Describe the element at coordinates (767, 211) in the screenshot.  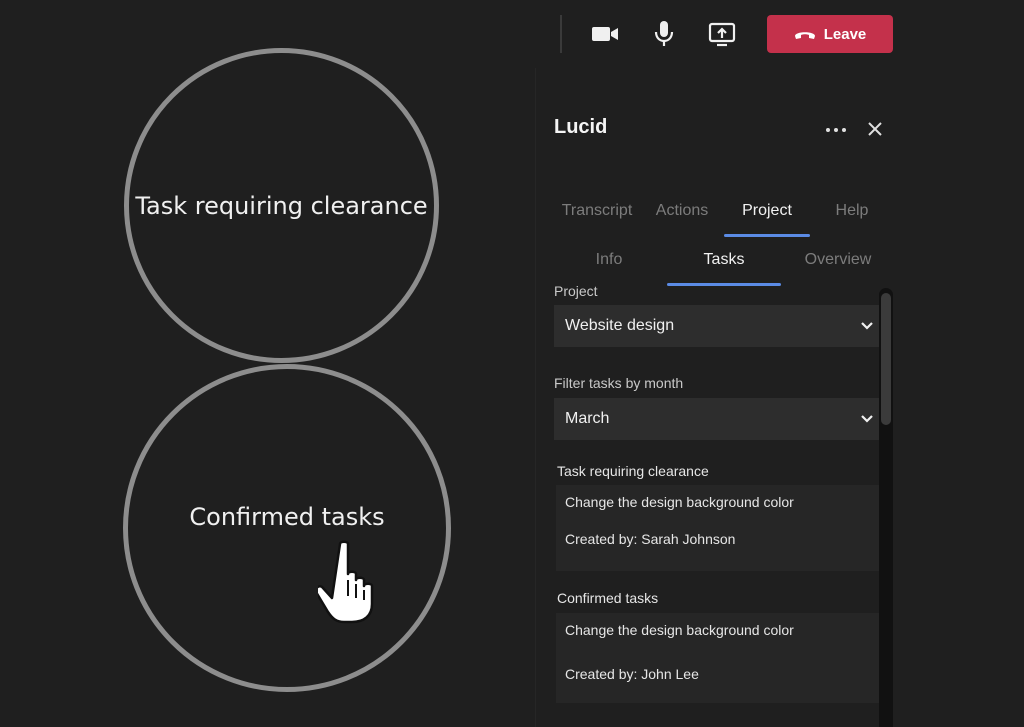
I see `tab-project: Project` at that location.